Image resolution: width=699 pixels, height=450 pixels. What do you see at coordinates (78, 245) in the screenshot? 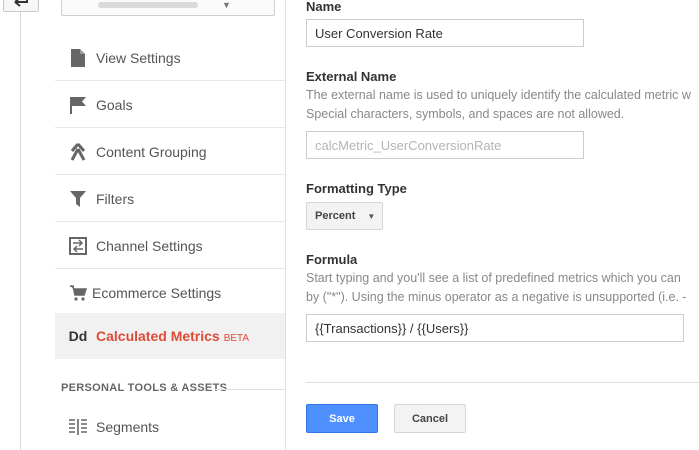
I see `channel-settings-icon` at bounding box center [78, 245].